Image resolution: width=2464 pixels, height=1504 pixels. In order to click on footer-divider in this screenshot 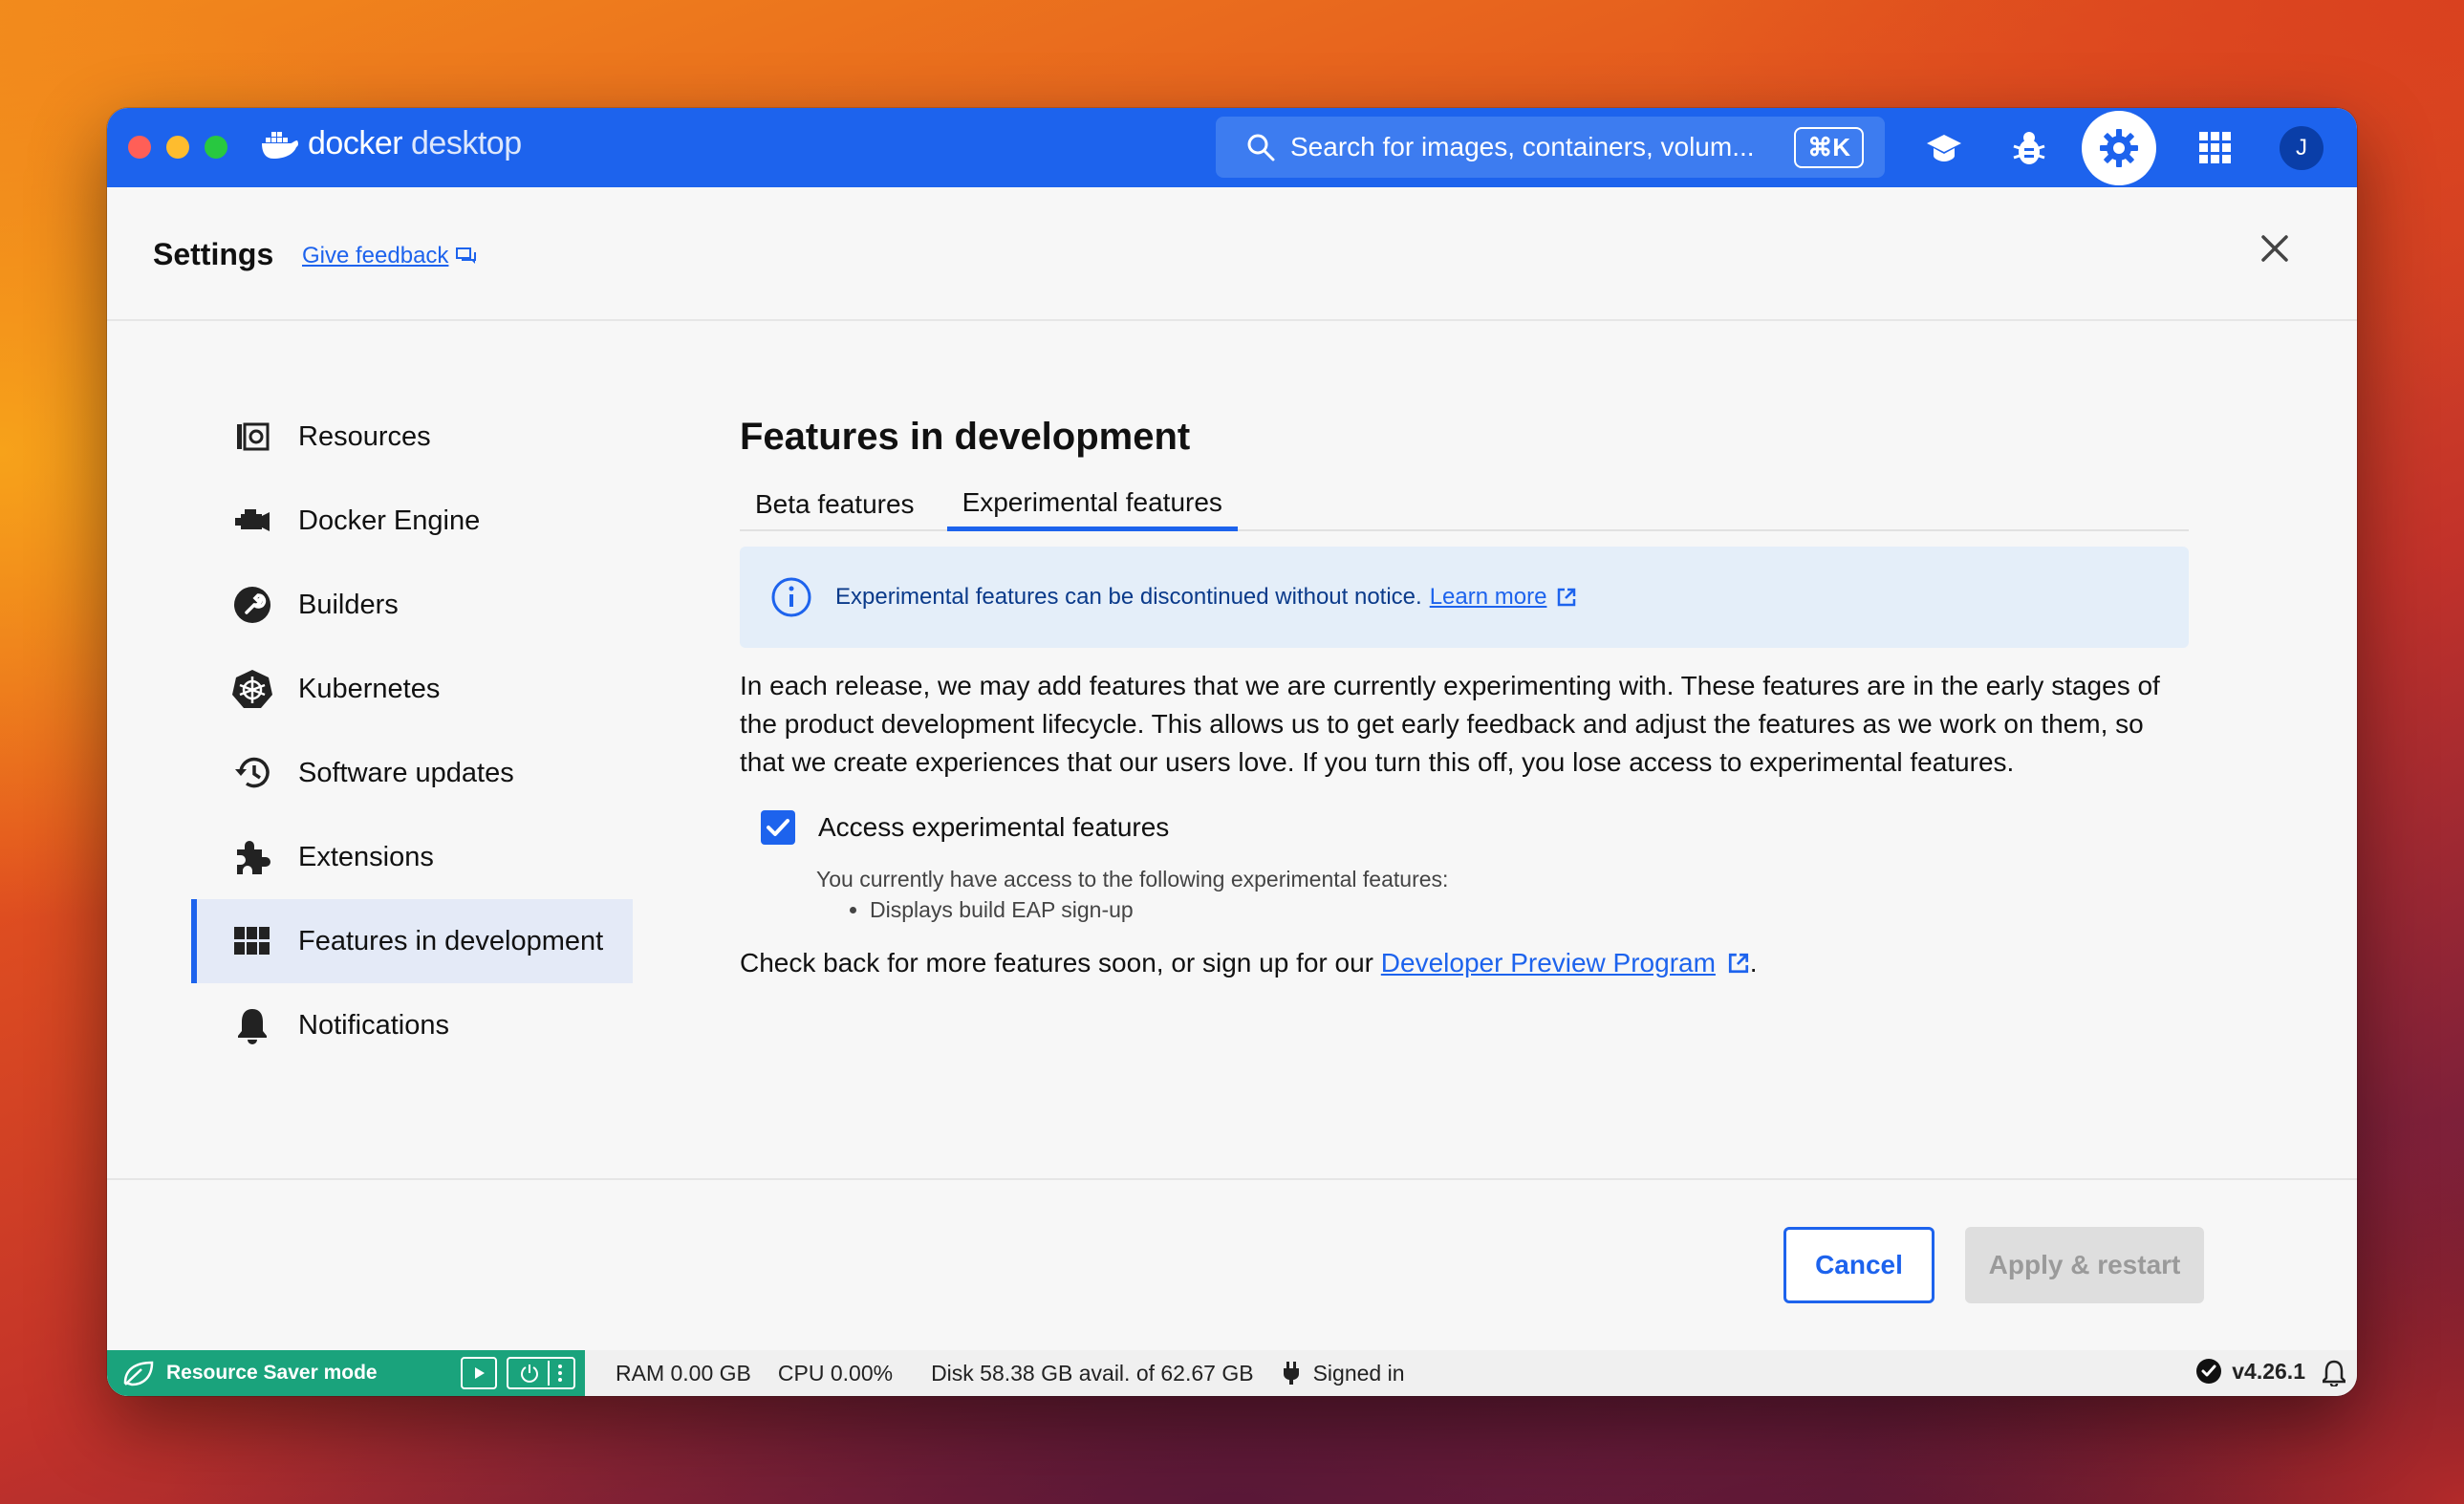, I will do `click(1232, 1179)`.